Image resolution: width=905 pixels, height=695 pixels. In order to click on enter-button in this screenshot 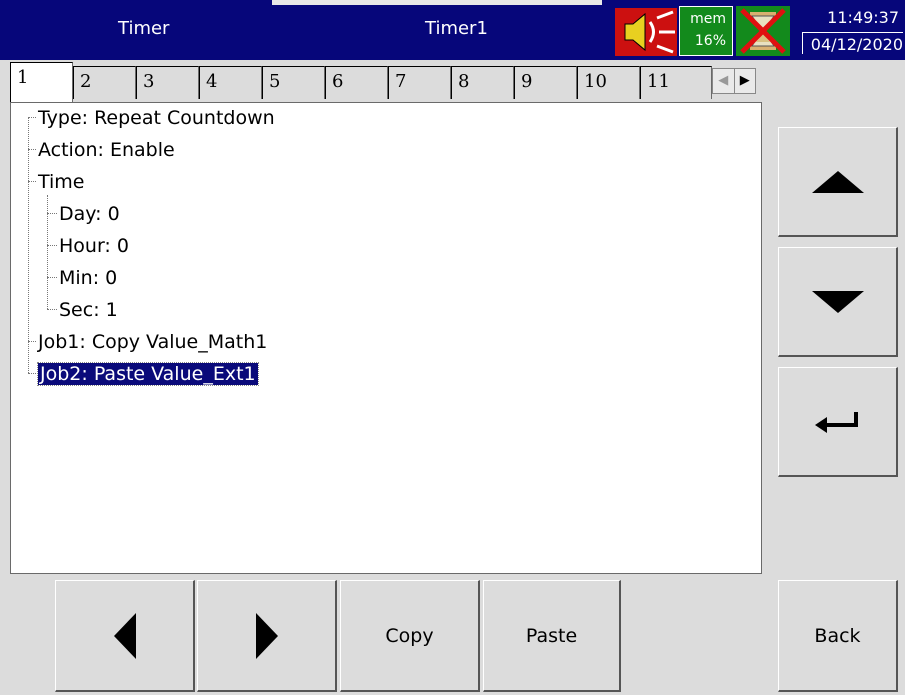, I will do `click(838, 422)`.